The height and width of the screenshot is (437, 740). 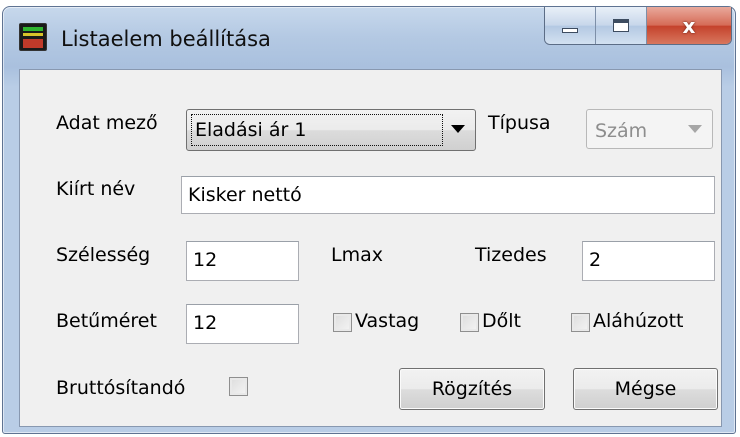 What do you see at coordinates (638, 321) in the screenshot?
I see `underline-label: Aláhúzott` at bounding box center [638, 321].